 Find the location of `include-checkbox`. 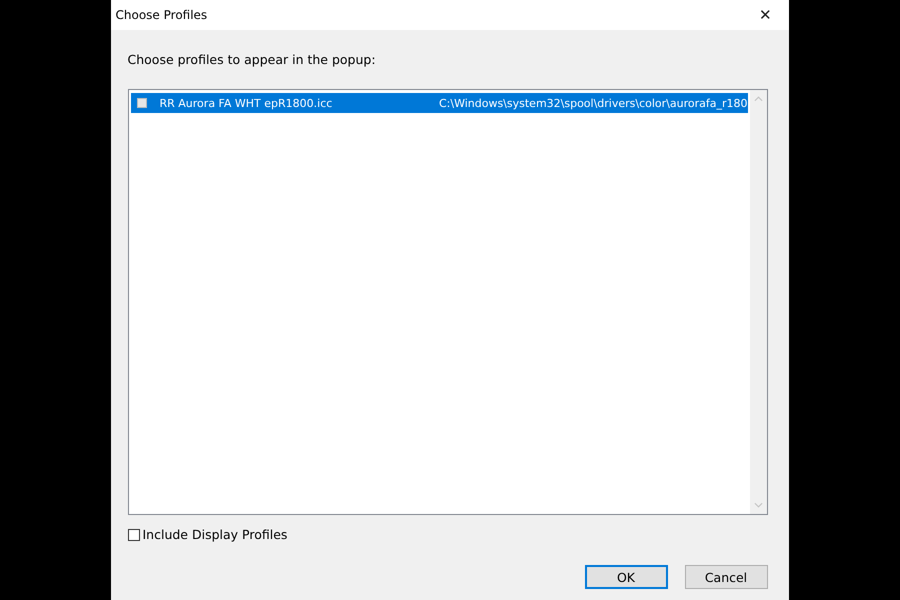

include-checkbox is located at coordinates (134, 534).